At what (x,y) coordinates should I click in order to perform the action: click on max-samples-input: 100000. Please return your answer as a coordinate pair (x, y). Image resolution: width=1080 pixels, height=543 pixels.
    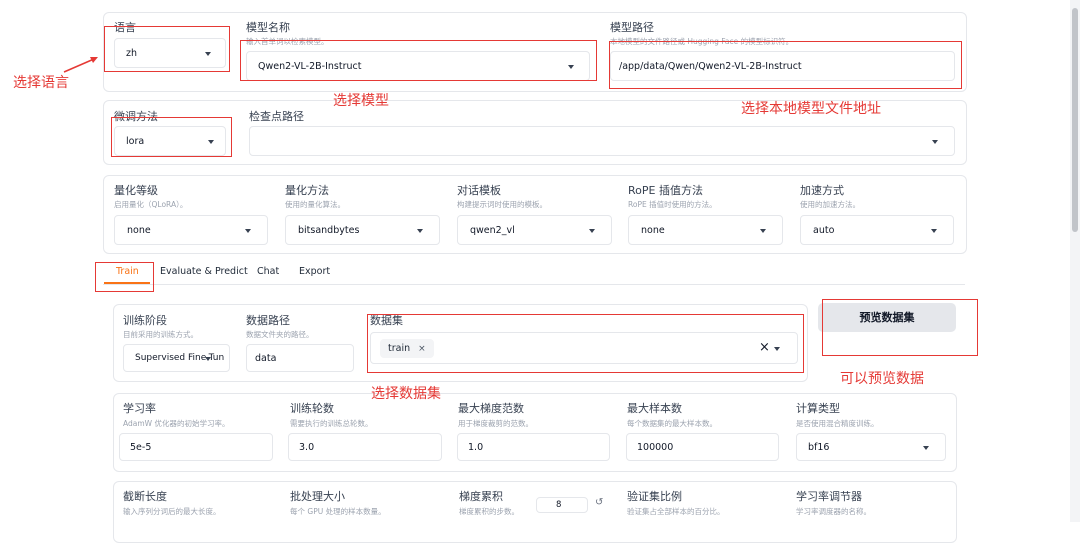
    Looking at the image, I should click on (702, 447).